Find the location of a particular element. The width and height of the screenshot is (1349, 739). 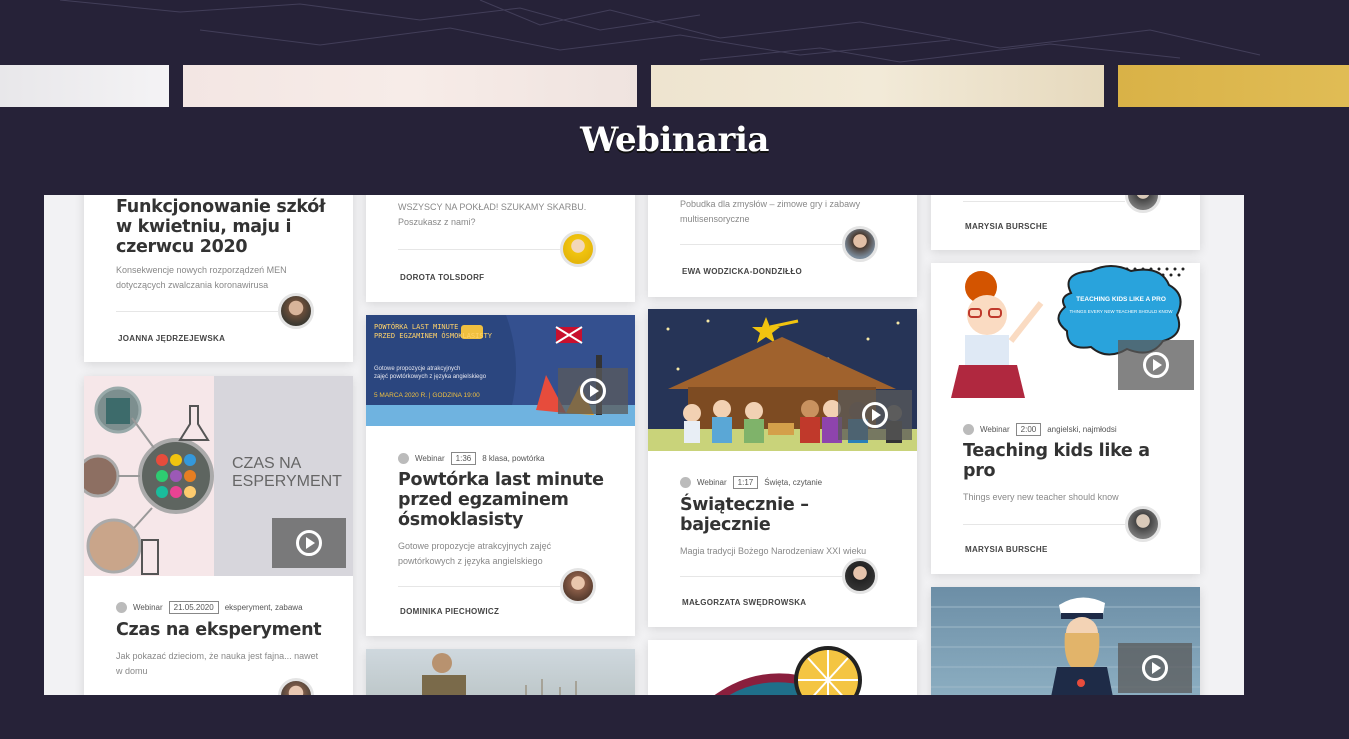

card-duration: 2:00 is located at coordinates (1028, 429).